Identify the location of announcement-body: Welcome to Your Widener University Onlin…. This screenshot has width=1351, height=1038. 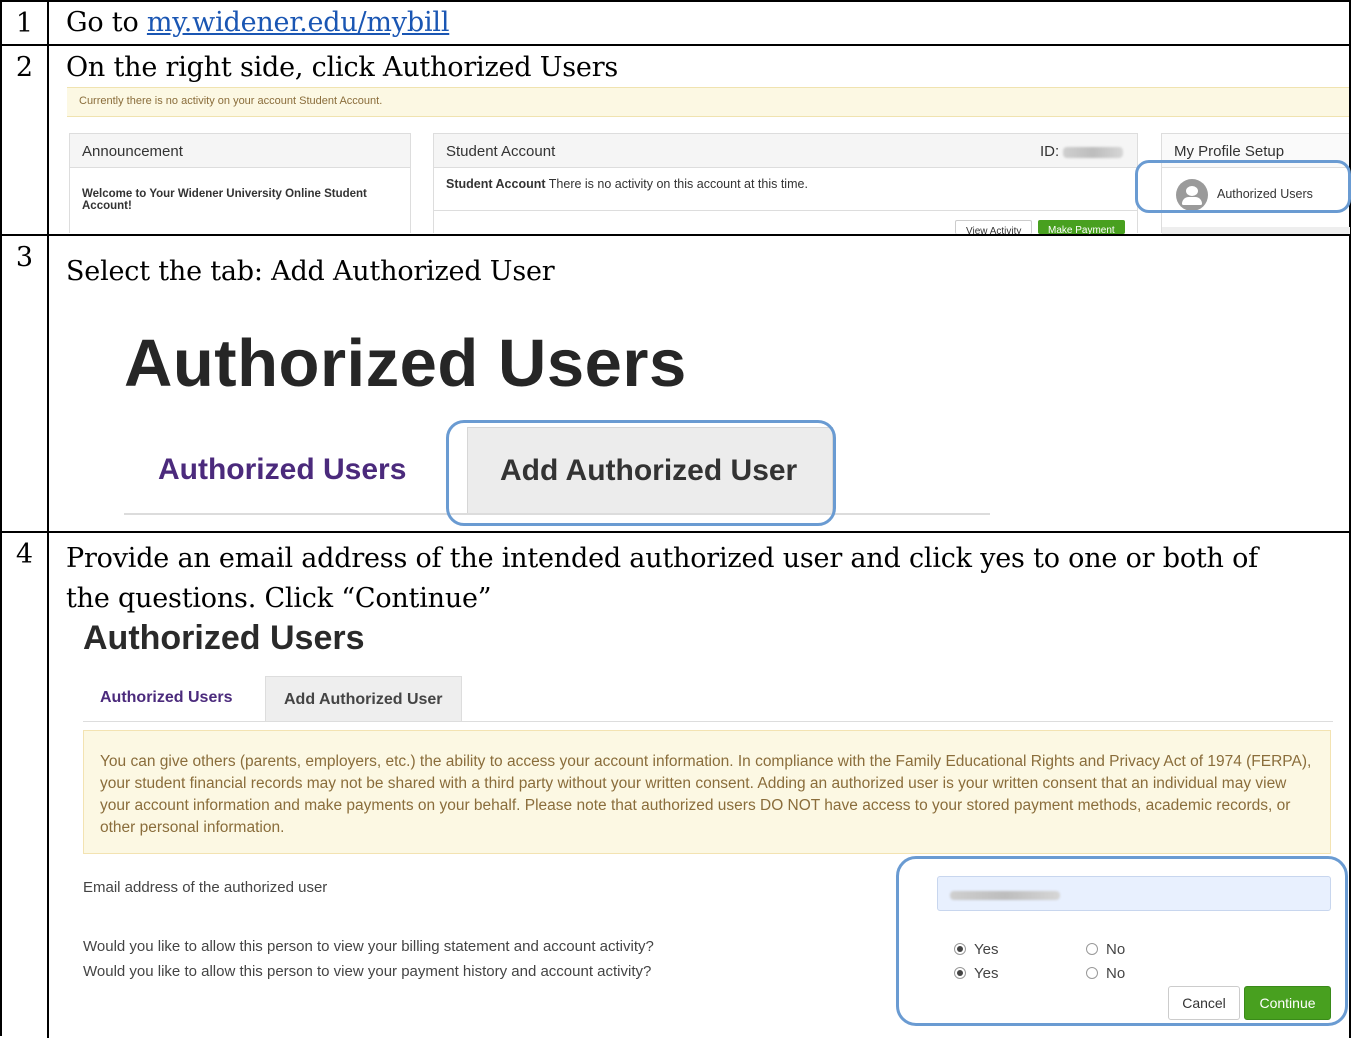
(224, 200).